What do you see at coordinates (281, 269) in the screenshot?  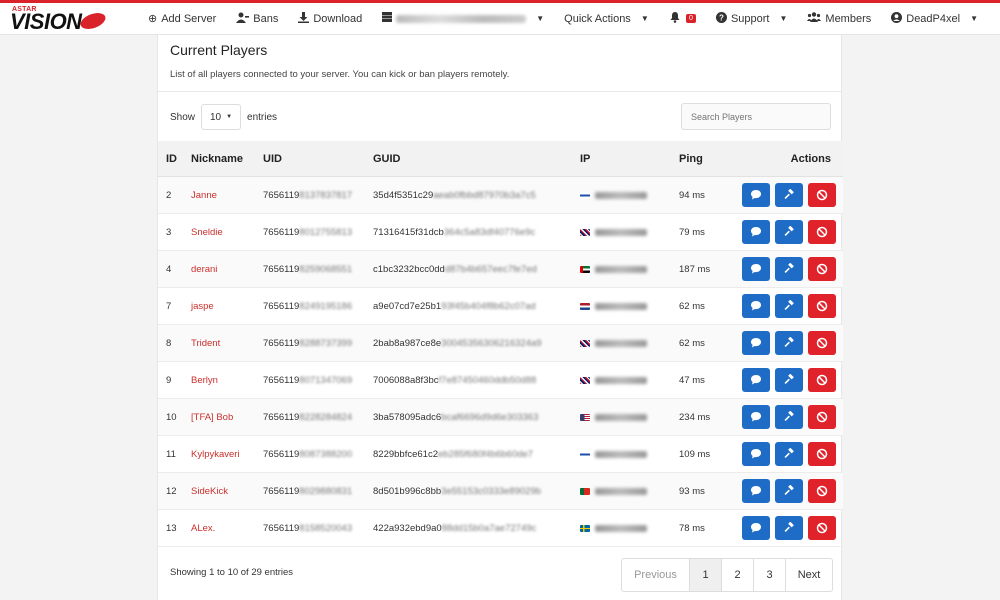 I see `uid-visible: 7656119` at bounding box center [281, 269].